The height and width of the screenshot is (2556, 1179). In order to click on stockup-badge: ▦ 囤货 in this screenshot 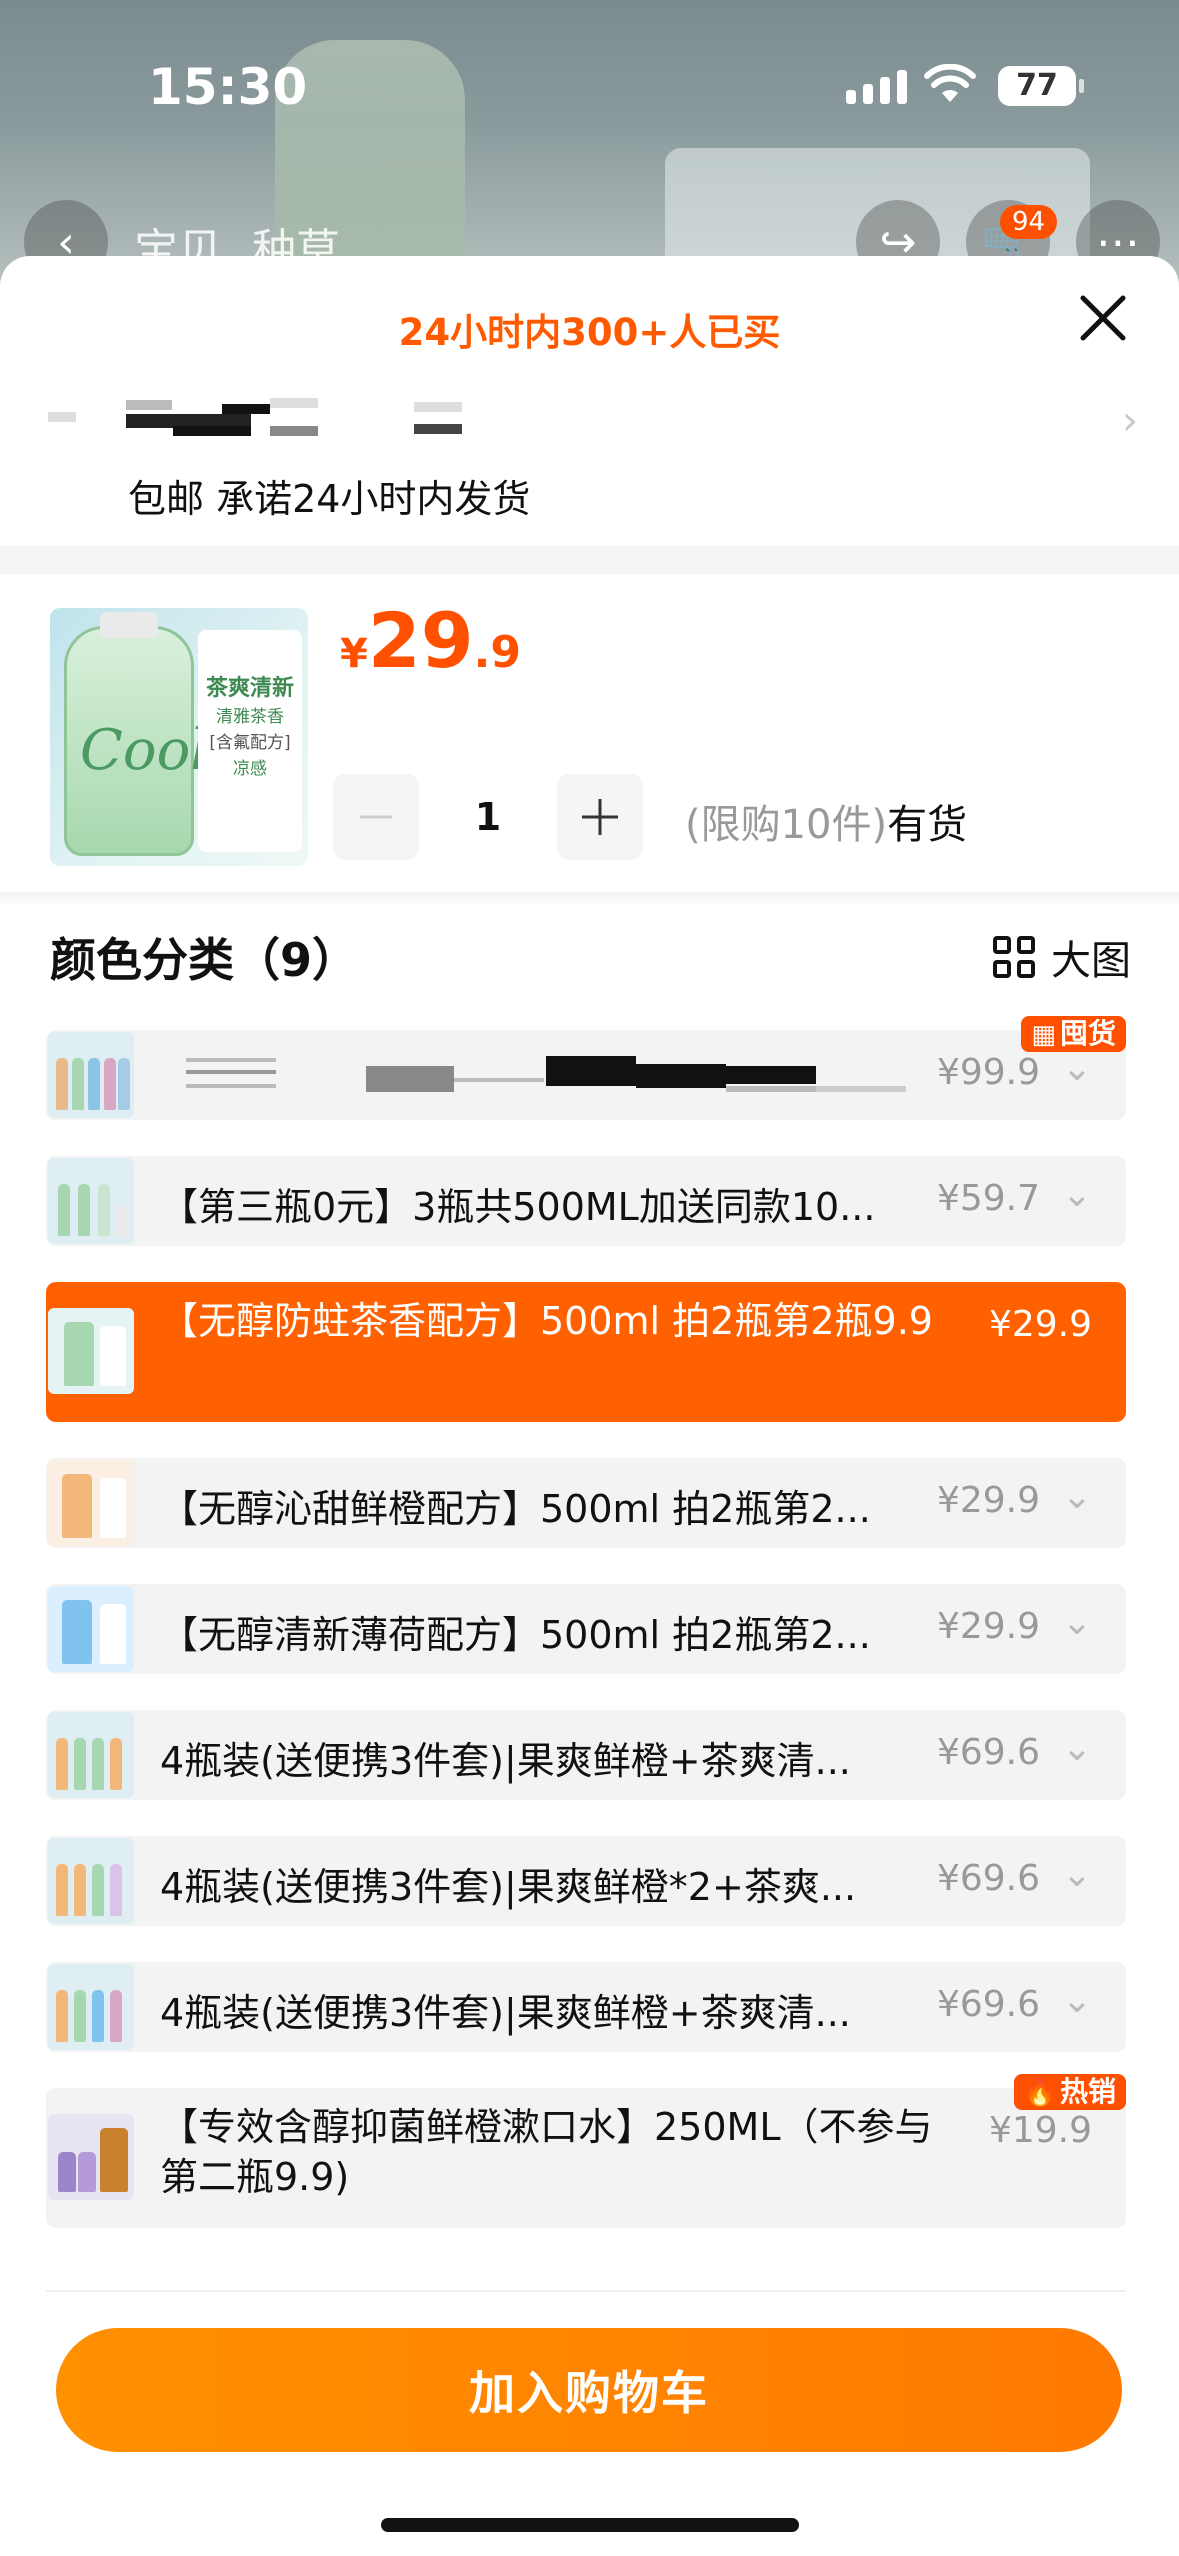, I will do `click(1073, 1034)`.